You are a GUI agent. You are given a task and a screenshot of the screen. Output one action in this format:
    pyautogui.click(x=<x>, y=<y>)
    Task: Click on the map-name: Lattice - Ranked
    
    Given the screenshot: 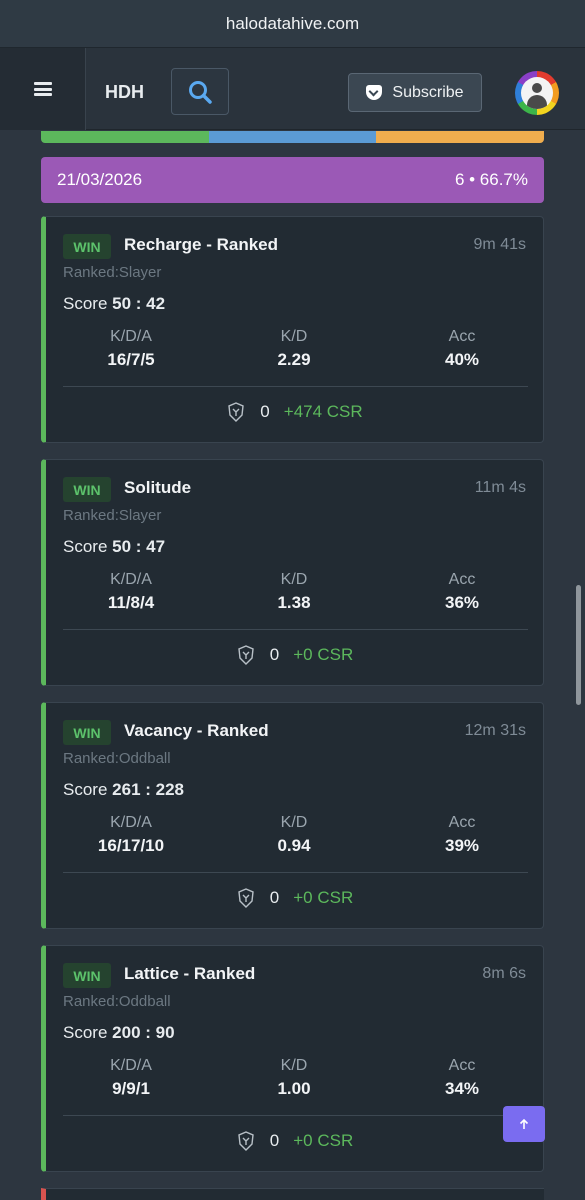 What is the action you would take?
    pyautogui.click(x=190, y=973)
    